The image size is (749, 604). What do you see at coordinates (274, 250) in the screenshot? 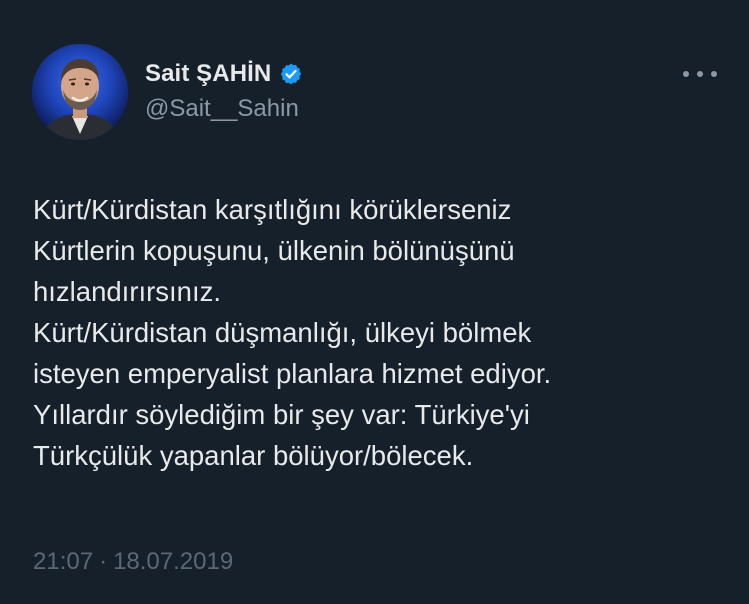
I see `tweet-text-line: Kürtlerin kopuşunu, ülkenin bölünüşünü` at bounding box center [274, 250].